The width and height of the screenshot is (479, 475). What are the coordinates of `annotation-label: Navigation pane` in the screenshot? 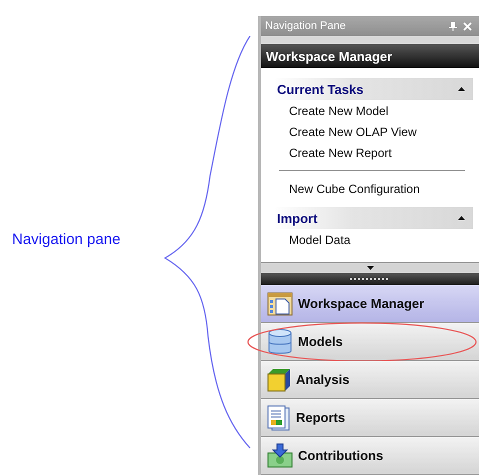 It's located at (66, 239).